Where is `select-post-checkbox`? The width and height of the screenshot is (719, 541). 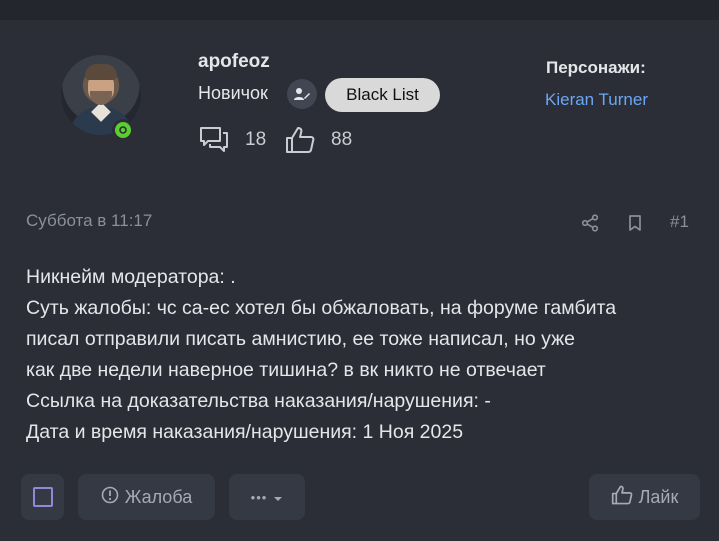 select-post-checkbox is located at coordinates (42, 497).